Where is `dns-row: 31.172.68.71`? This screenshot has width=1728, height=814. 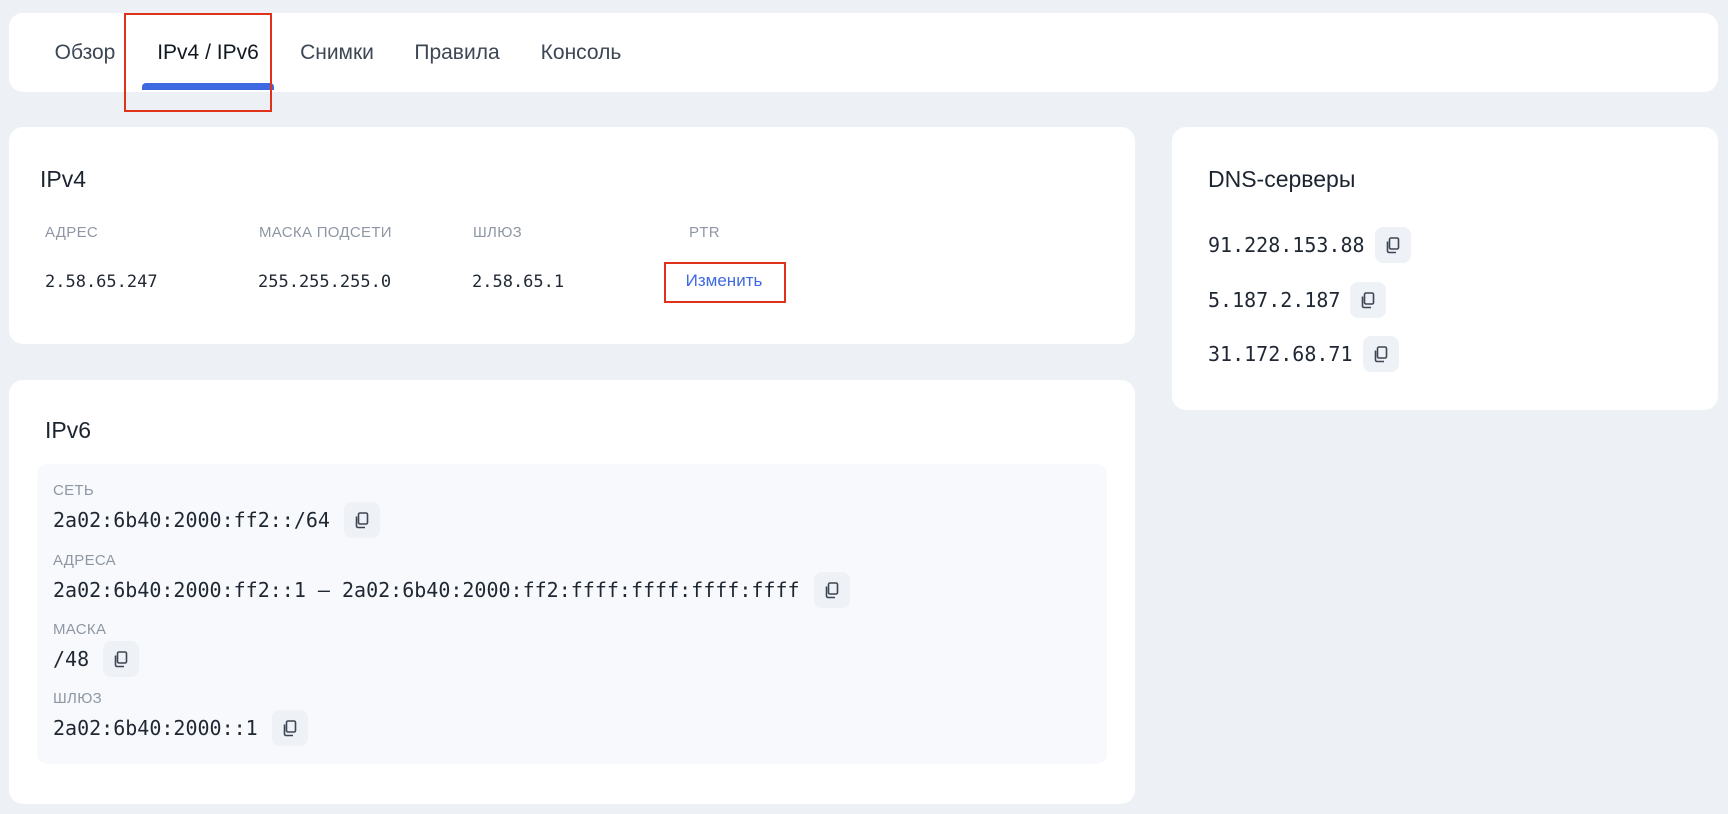 dns-row: 31.172.68.71 is located at coordinates (1303, 354).